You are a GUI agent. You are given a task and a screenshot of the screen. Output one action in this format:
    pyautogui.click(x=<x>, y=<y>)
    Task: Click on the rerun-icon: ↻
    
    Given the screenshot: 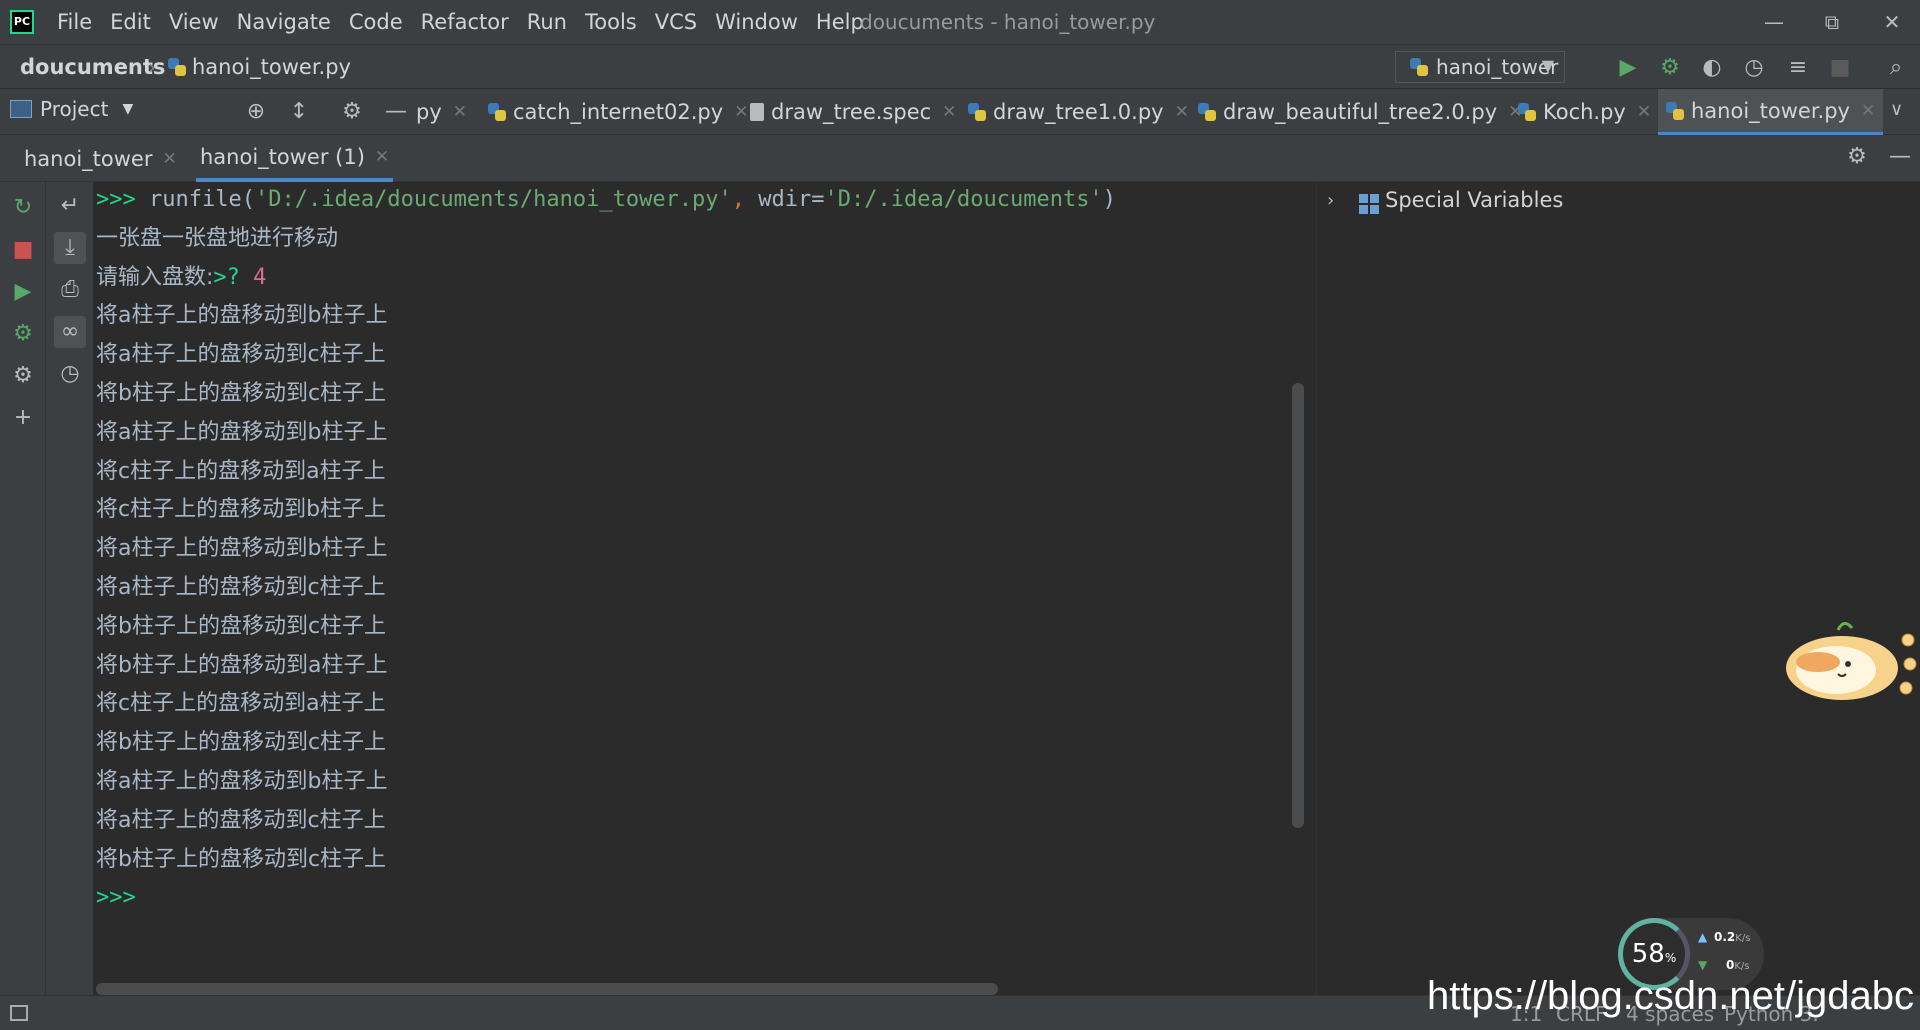 What is the action you would take?
    pyautogui.click(x=23, y=208)
    